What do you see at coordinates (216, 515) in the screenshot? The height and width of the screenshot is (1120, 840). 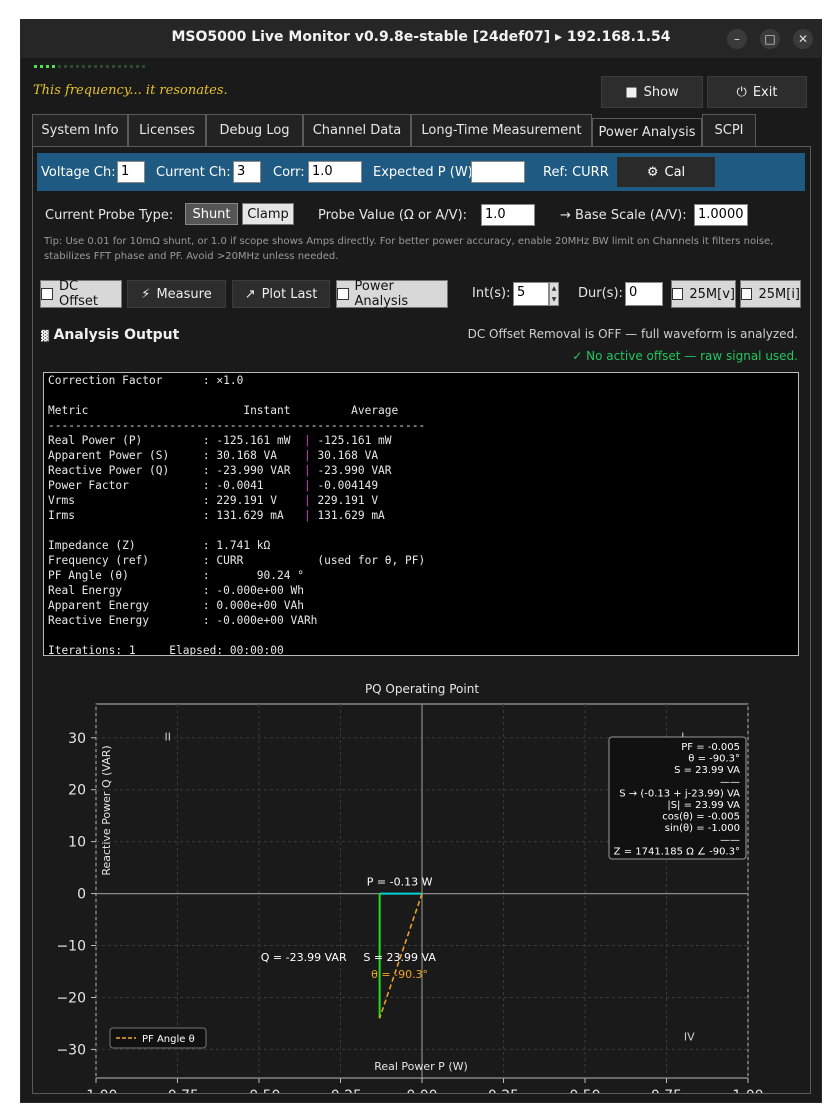 I see `console-line: Irms : 131.629 mA | 131.629 mA` at bounding box center [216, 515].